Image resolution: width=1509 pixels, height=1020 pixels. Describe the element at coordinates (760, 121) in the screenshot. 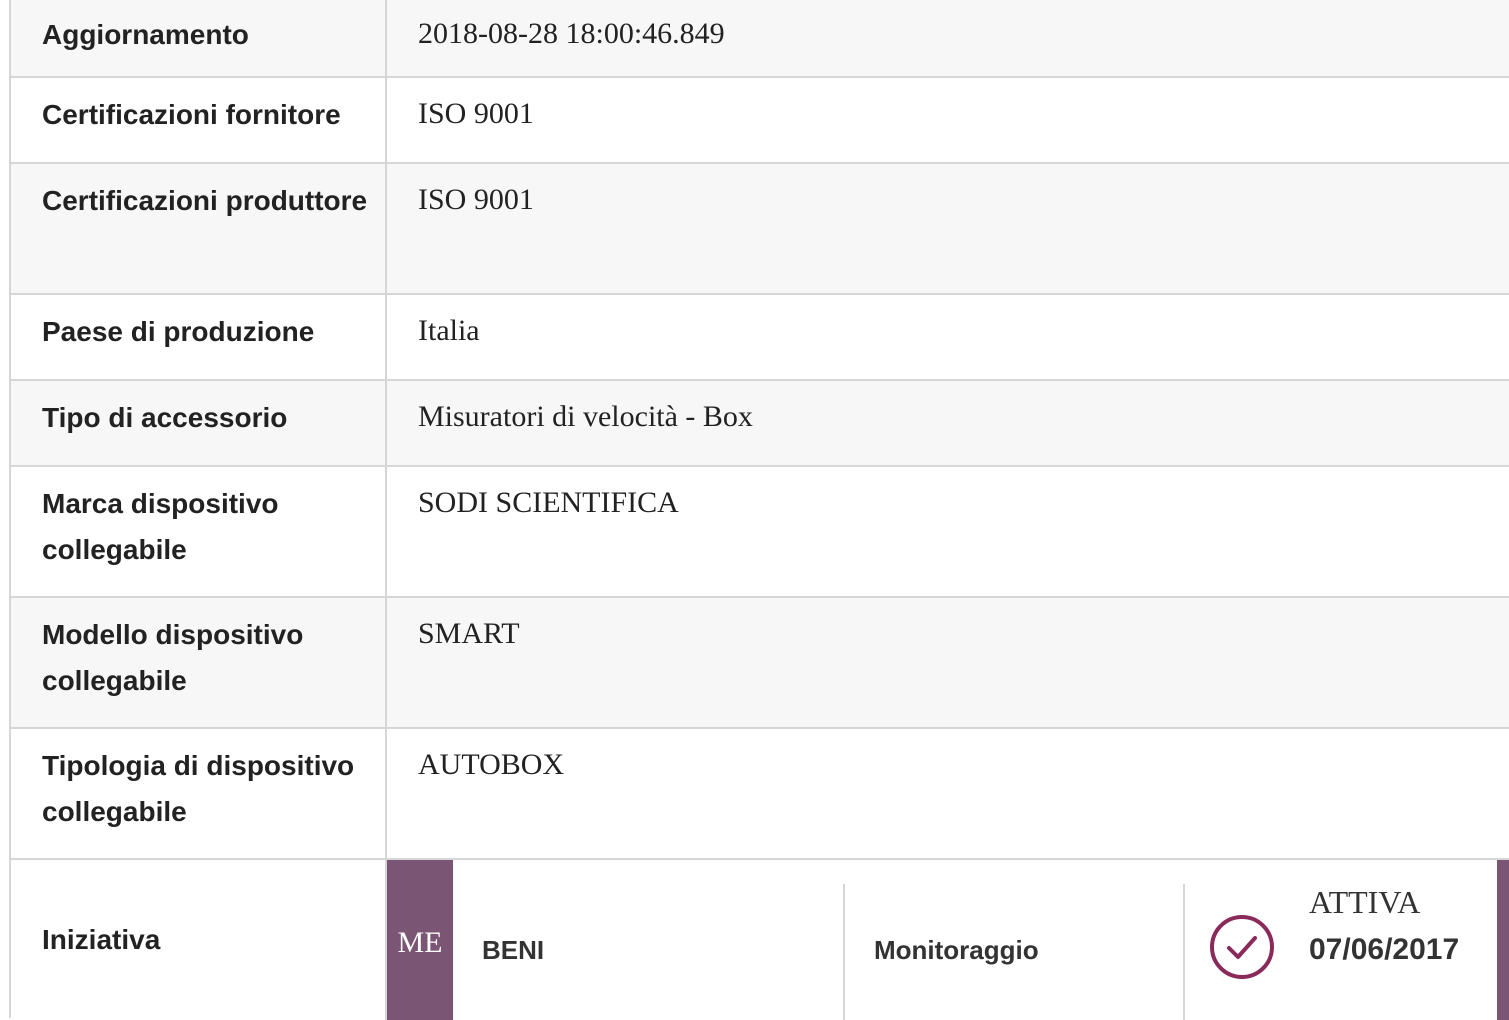

I see `detail-row-certificazioni-fornitore: Certificazioni fornitore ISO 9001` at that location.